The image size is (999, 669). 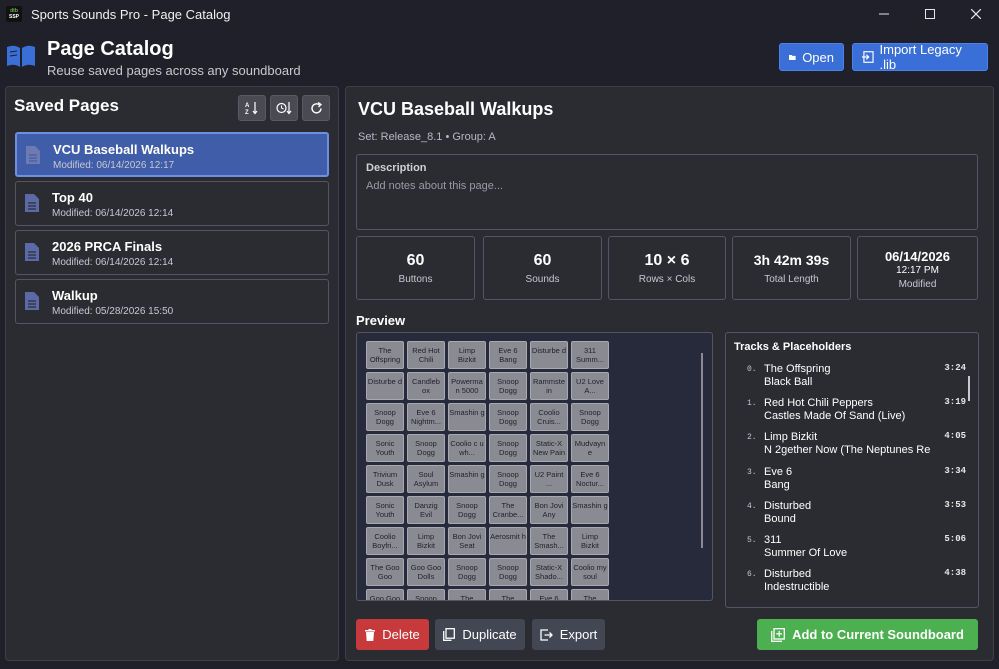 What do you see at coordinates (549, 510) in the screenshot?
I see `preview-cell: Bon Jovi Any` at bounding box center [549, 510].